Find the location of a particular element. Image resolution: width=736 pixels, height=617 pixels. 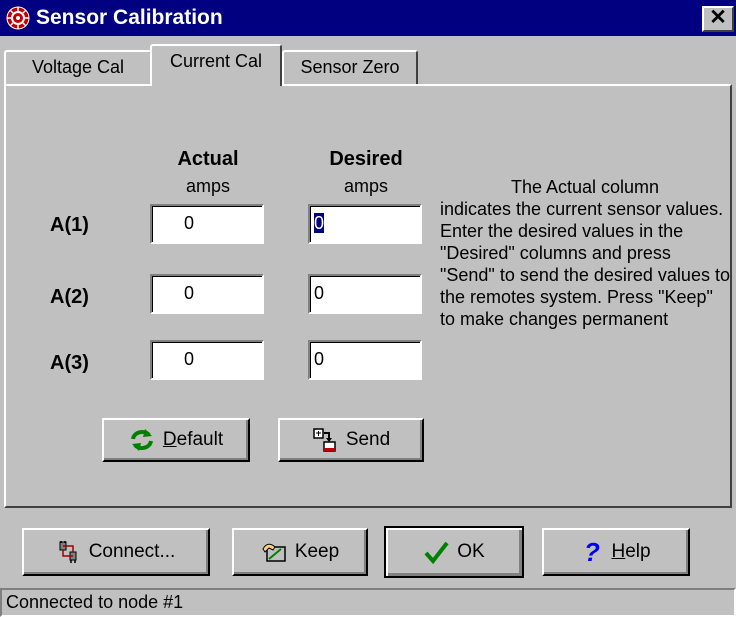

instructions-first-line: The Actual column is located at coordinates (585, 187).